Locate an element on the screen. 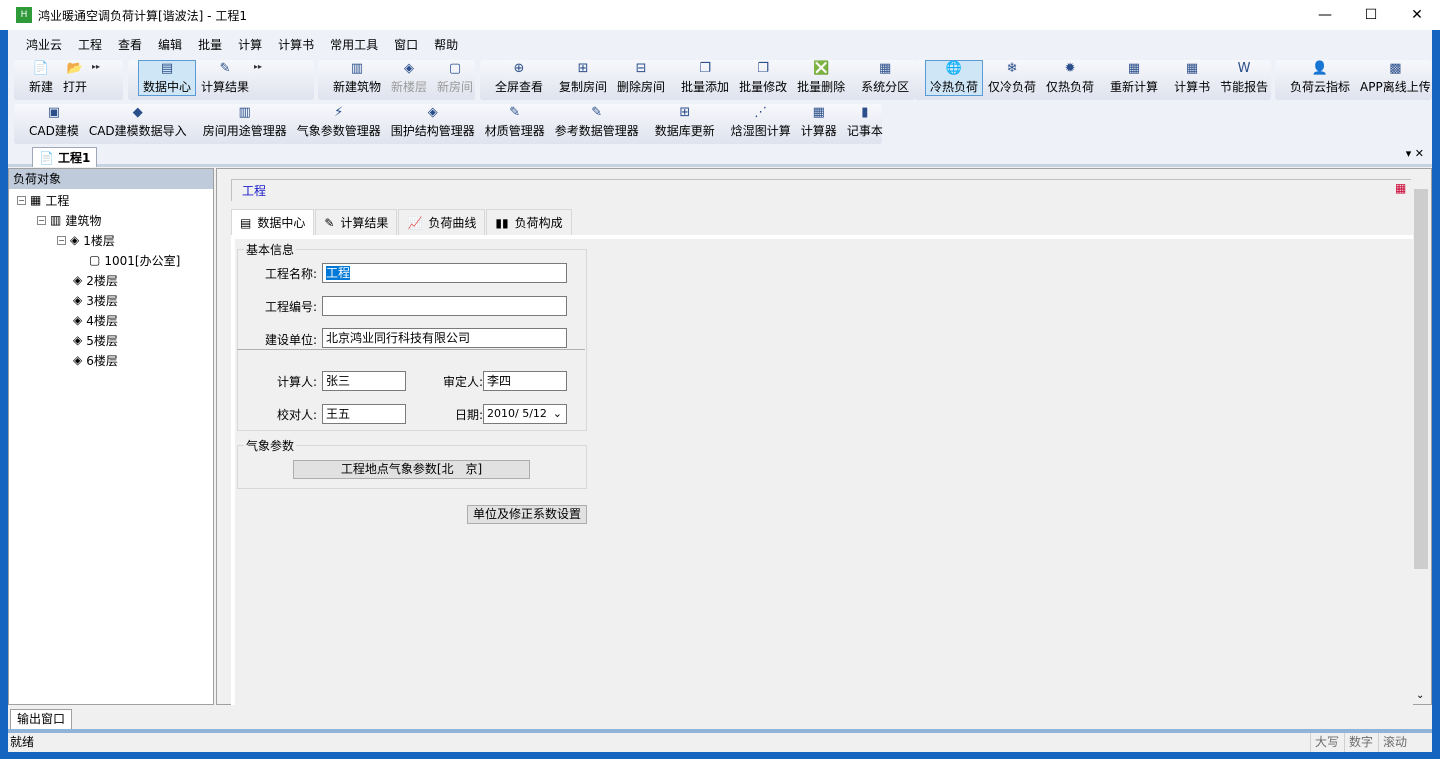 The image size is (1440, 759). unit-settings-button: 单位及修正系数设置 is located at coordinates (527, 514).